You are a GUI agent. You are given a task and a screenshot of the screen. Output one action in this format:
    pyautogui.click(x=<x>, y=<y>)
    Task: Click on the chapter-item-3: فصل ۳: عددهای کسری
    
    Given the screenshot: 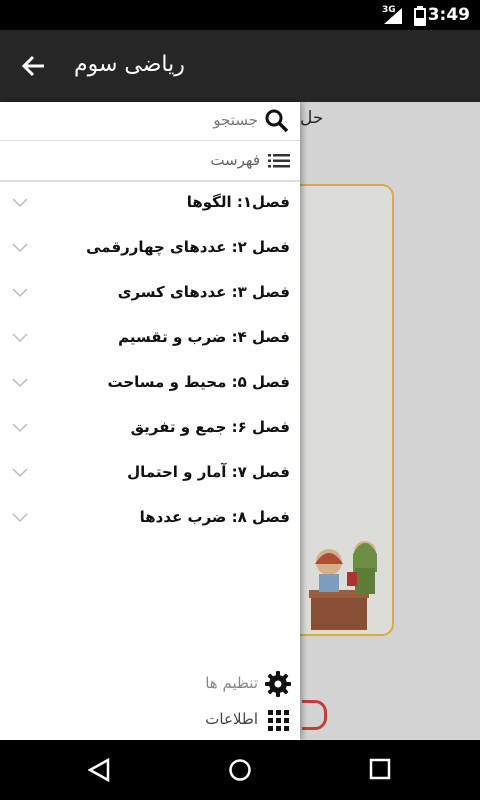 What is the action you would take?
    pyautogui.click(x=150, y=293)
    